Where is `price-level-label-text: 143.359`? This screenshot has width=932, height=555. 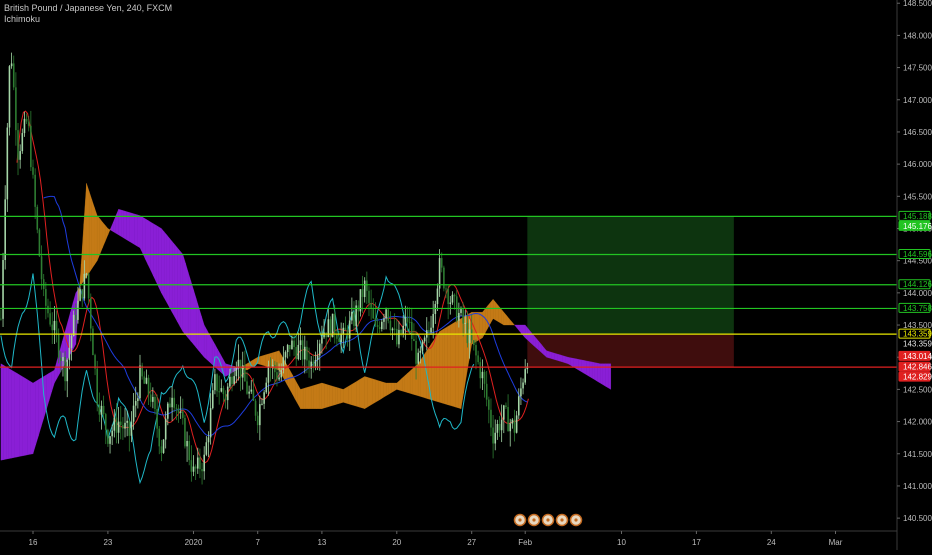
price-level-label-text: 143.359 is located at coordinates (917, 334).